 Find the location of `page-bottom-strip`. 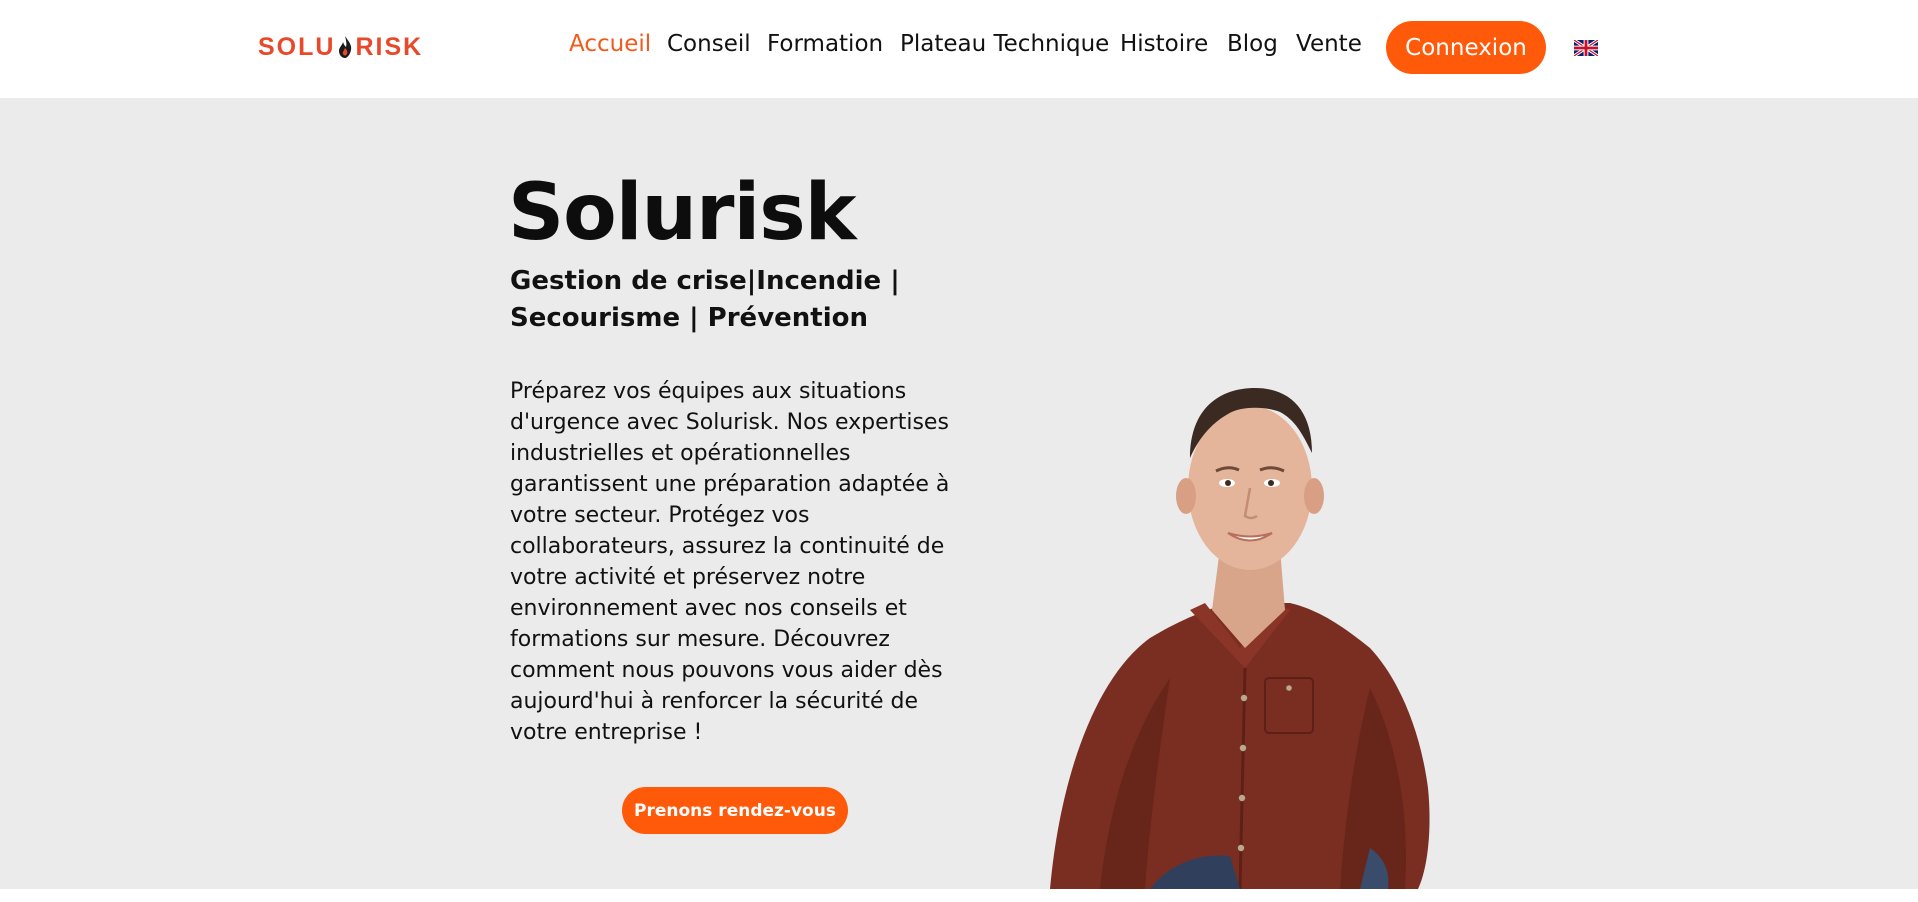

page-bottom-strip is located at coordinates (959, 895).